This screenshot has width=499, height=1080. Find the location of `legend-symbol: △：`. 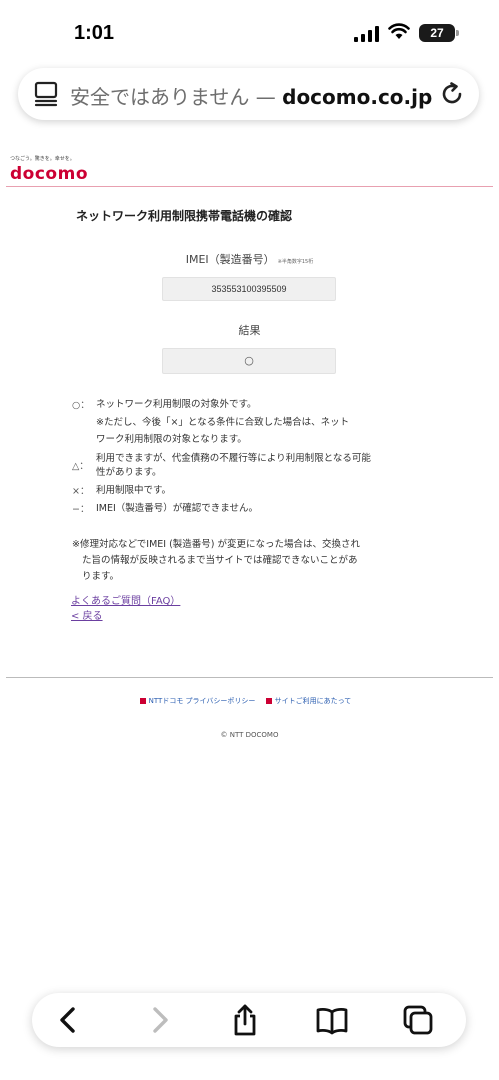

legend-symbol: △： is located at coordinates (80, 466).